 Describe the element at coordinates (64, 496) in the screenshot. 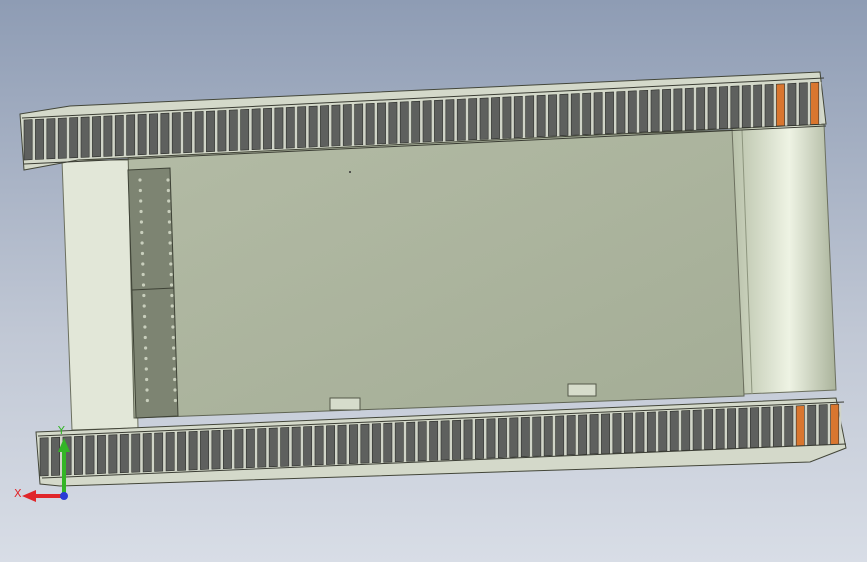

I see `z-axis-dot` at that location.